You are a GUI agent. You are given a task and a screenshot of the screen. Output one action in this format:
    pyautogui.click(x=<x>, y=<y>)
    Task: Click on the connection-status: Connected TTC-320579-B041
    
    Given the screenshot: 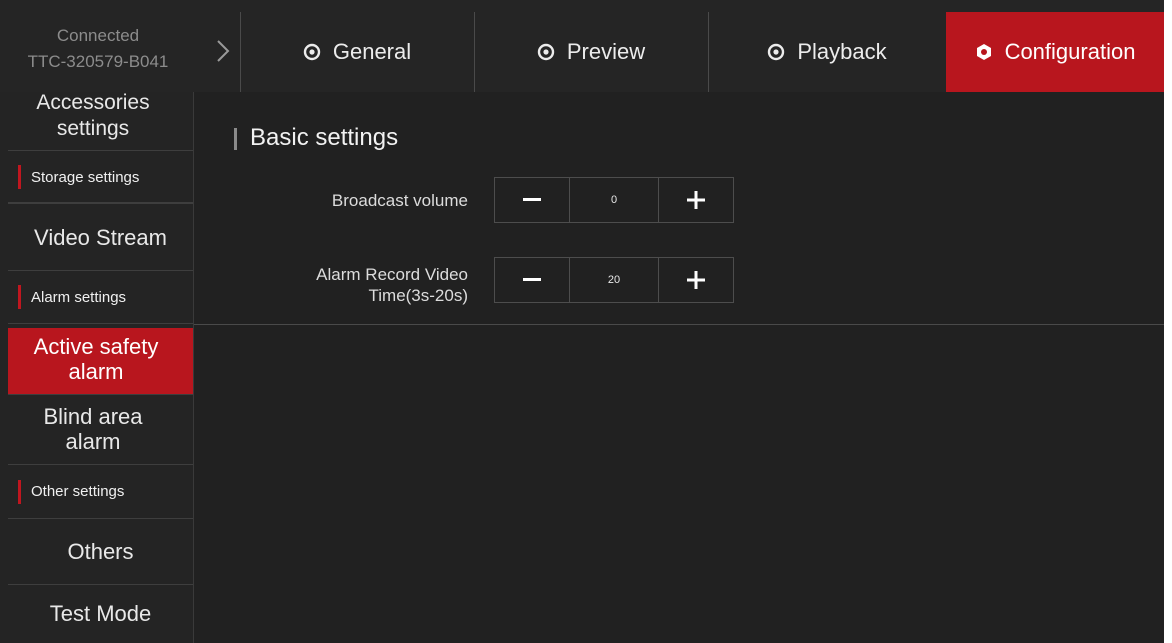 What is the action you would take?
    pyautogui.click(x=106, y=46)
    